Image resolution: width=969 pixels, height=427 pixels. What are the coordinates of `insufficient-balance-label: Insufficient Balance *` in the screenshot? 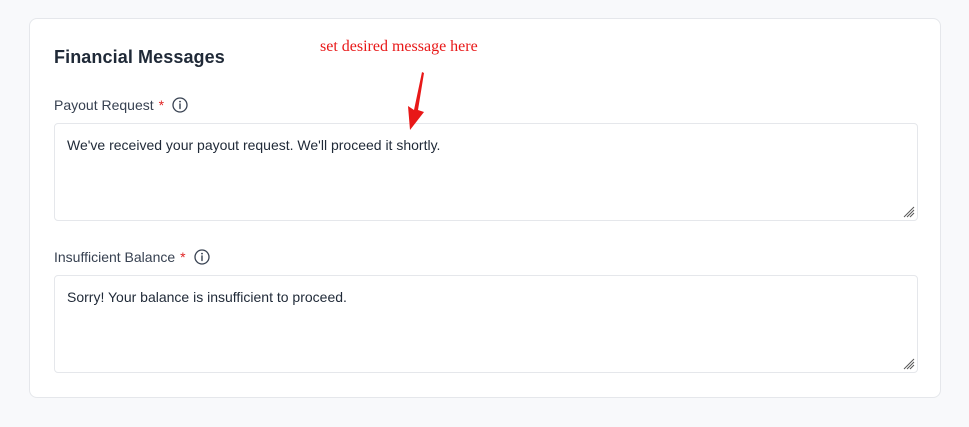 It's located at (132, 257).